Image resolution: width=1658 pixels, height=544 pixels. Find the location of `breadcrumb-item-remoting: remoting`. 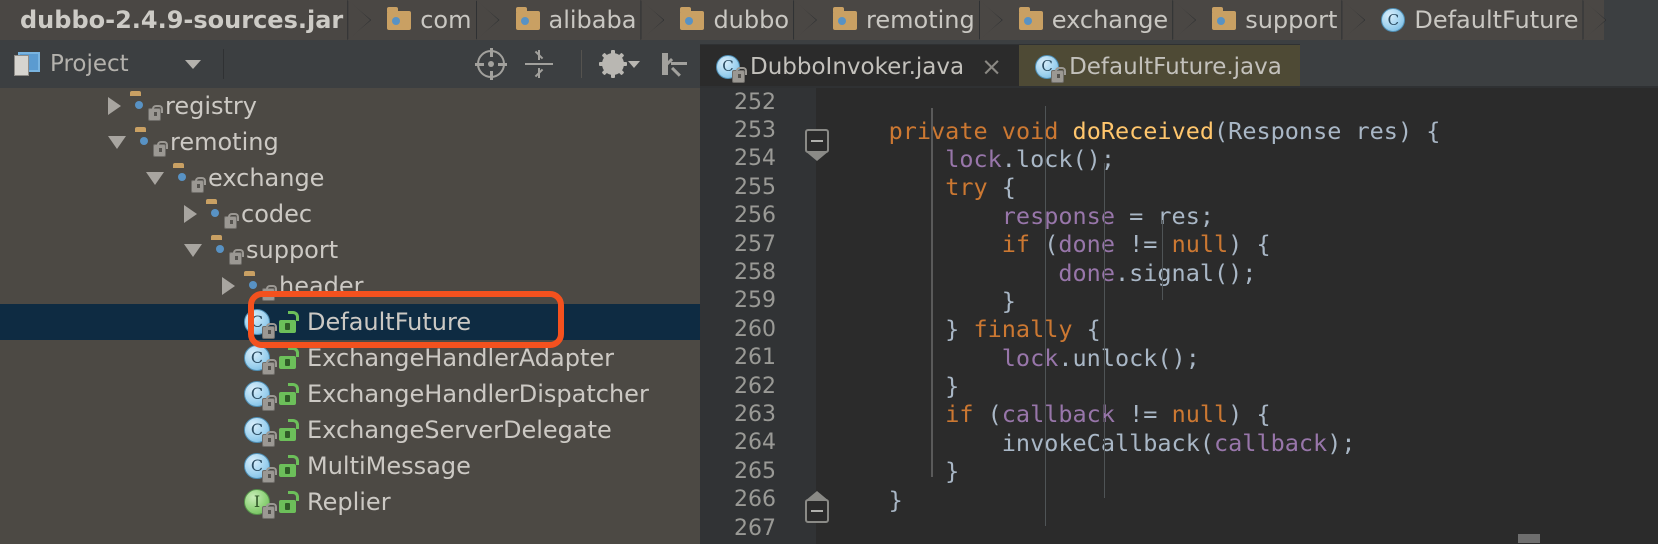

breadcrumb-item-remoting: remoting is located at coordinates (908, 20).